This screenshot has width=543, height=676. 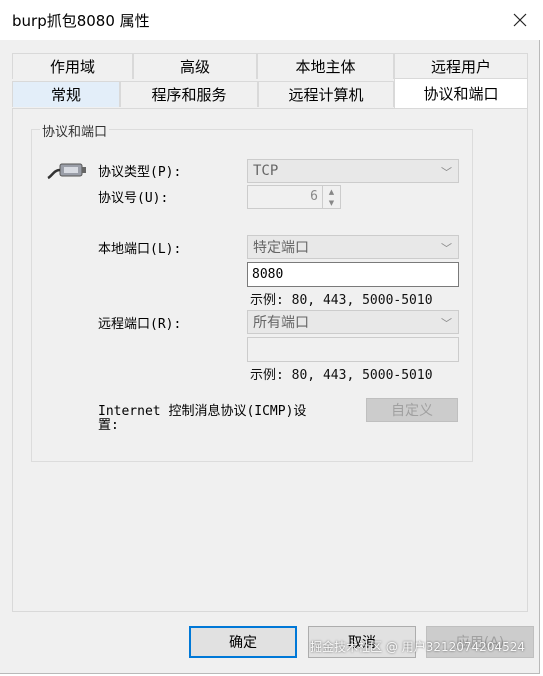 I want to click on close-icon, so click(x=520, y=20).